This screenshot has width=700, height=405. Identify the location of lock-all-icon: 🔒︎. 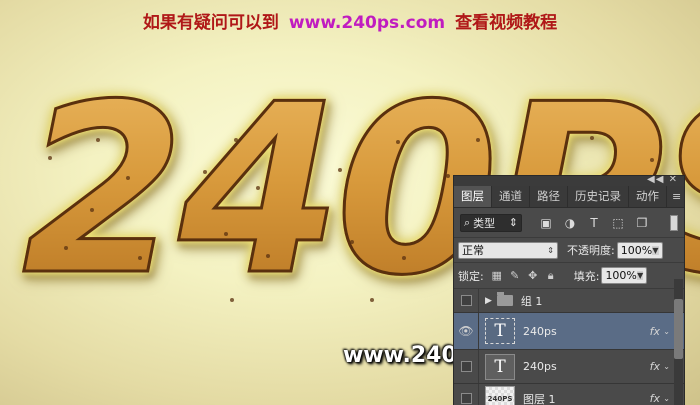
(551, 276).